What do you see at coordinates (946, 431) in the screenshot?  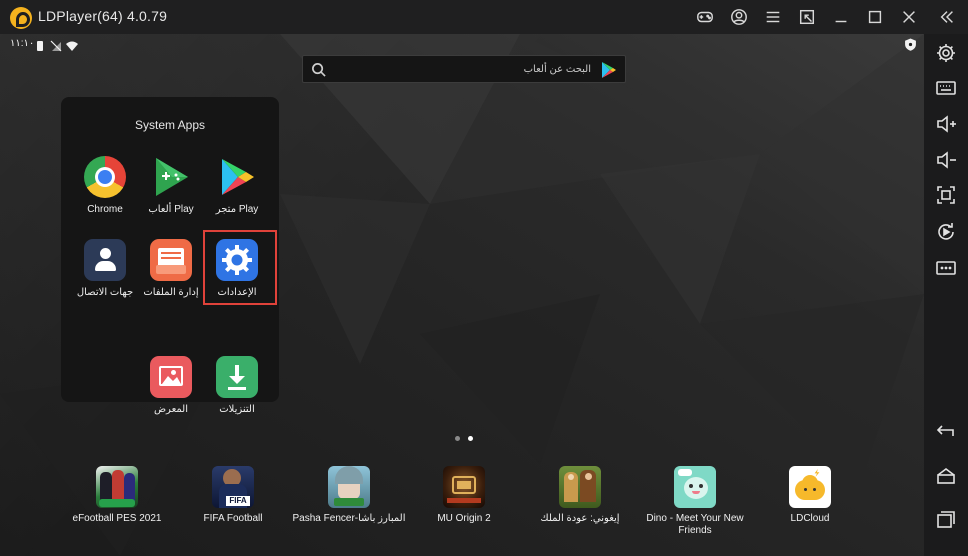 I see `back-icon` at bounding box center [946, 431].